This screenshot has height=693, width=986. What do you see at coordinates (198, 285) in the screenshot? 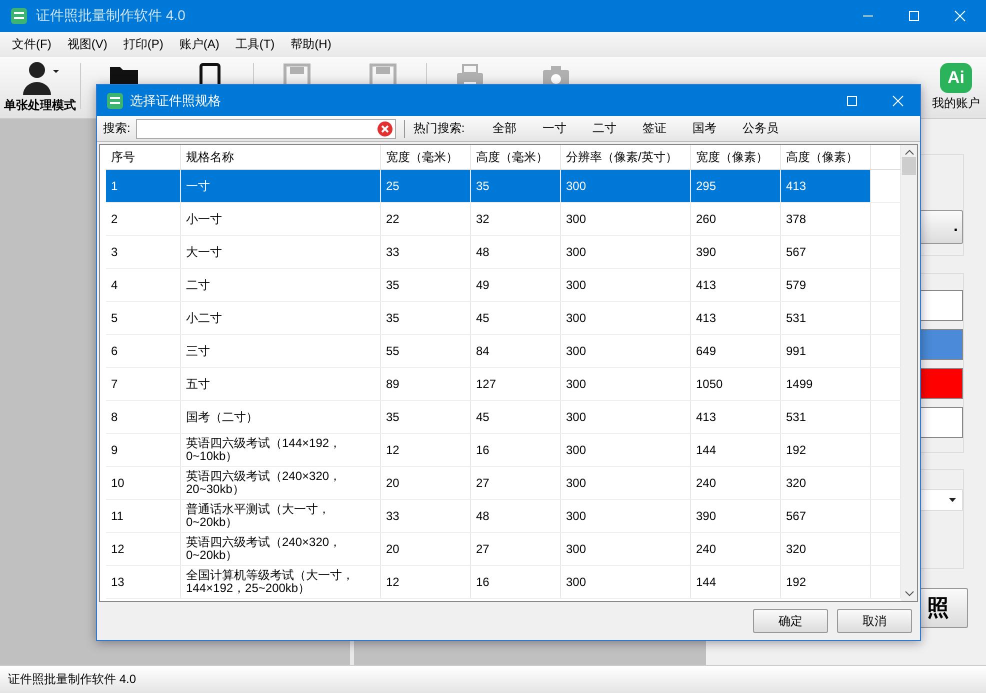
I see `table-cell: 二寸` at bounding box center [198, 285].